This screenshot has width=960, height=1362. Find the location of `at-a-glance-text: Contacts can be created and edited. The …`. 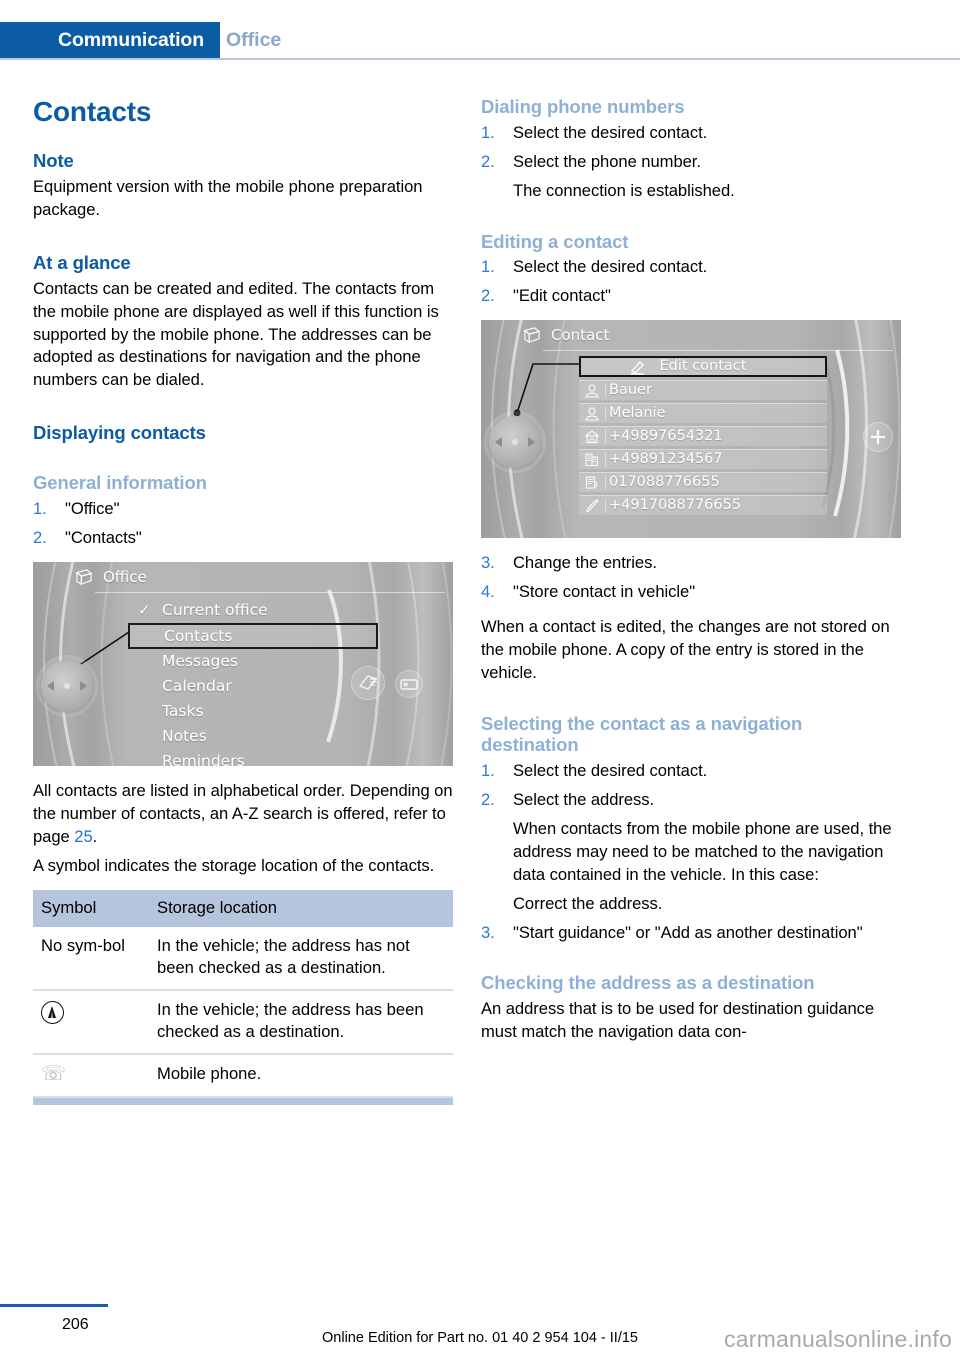

at-a-glance-text: Contacts can be created and edited. The … is located at coordinates (236, 334).